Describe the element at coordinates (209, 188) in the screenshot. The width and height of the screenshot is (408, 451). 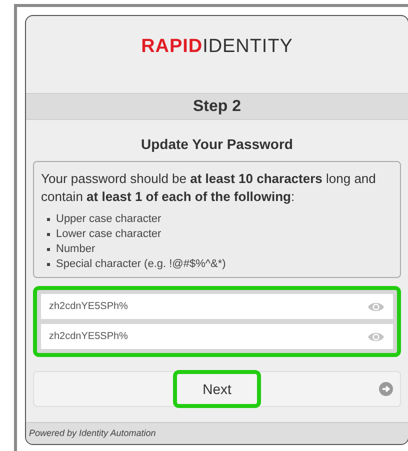
I see `requirements-text: Your password should be at least 10 characters long and contain at least 1 of each of the following:` at that location.